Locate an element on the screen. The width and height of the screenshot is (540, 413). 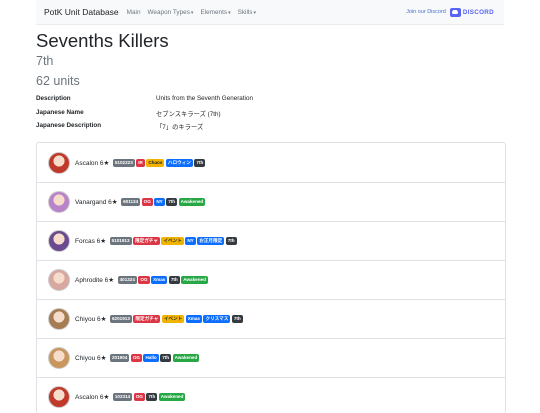
unit-badge: お正月限定 is located at coordinates (211, 240).